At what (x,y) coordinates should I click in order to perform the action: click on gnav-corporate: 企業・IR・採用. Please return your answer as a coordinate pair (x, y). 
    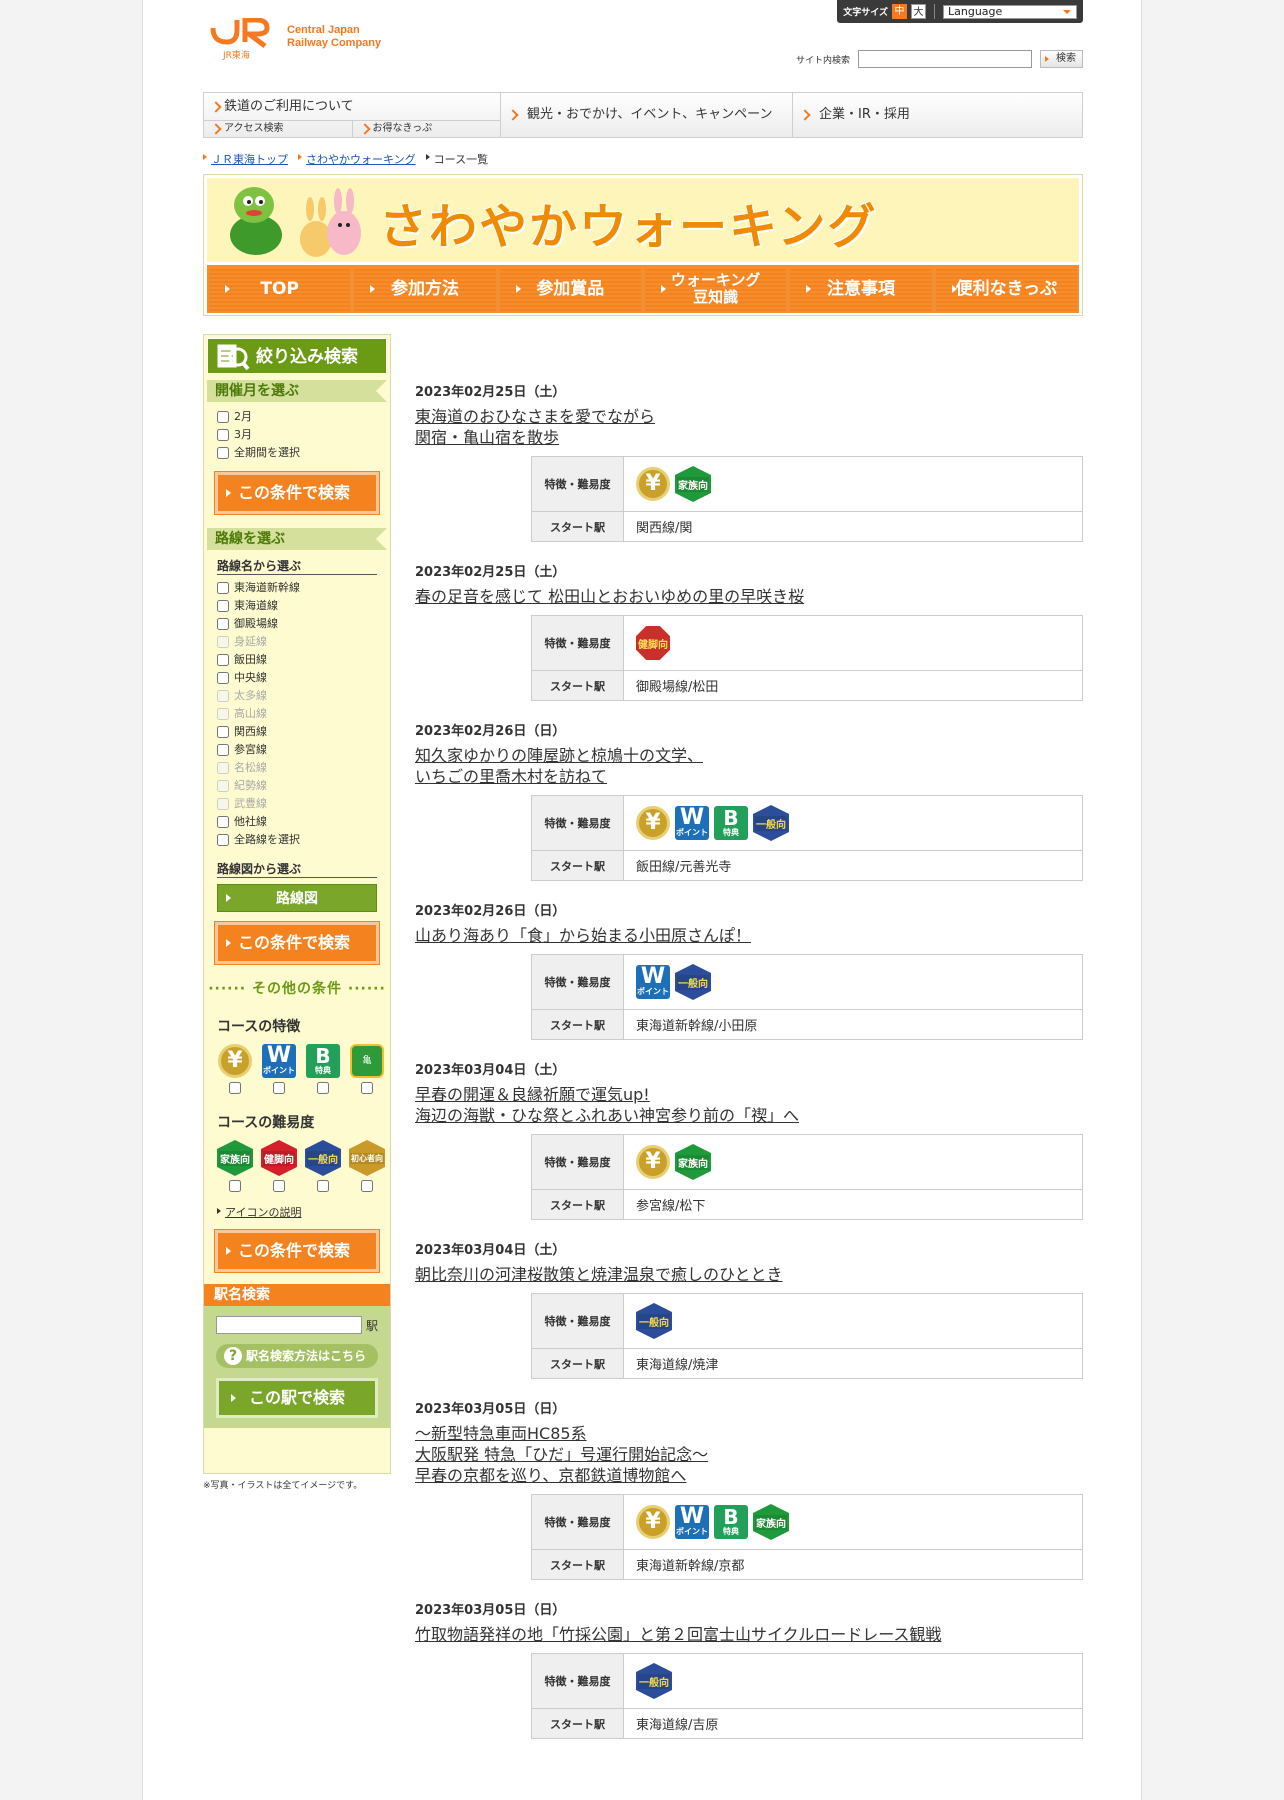
    Looking at the image, I should click on (937, 115).